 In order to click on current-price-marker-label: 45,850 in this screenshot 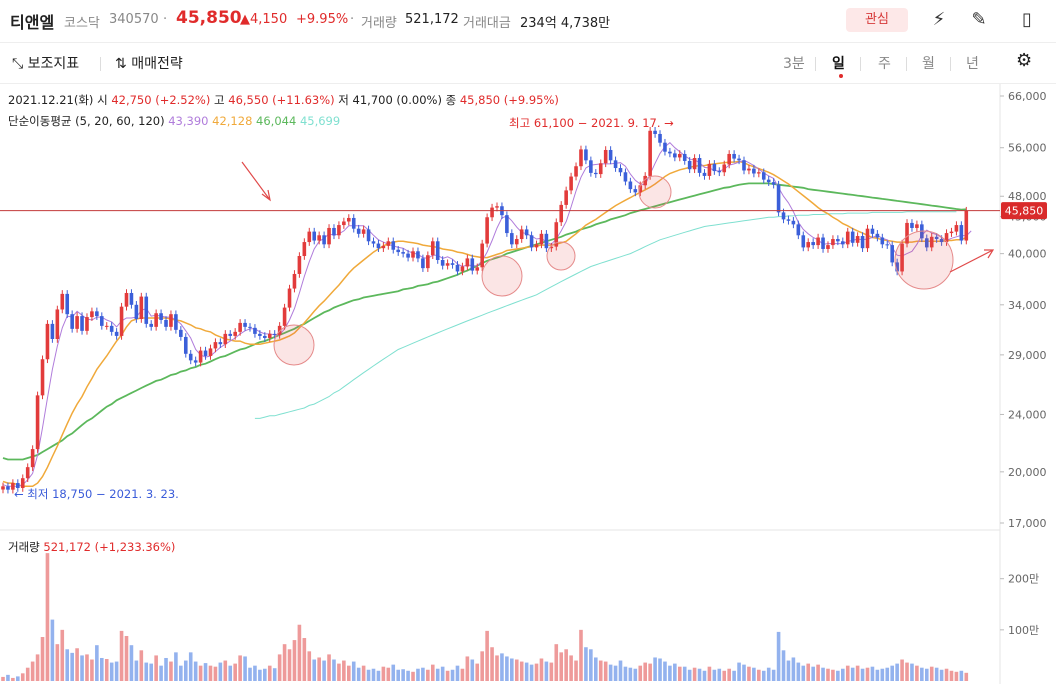, I will do `click(1024, 211)`.